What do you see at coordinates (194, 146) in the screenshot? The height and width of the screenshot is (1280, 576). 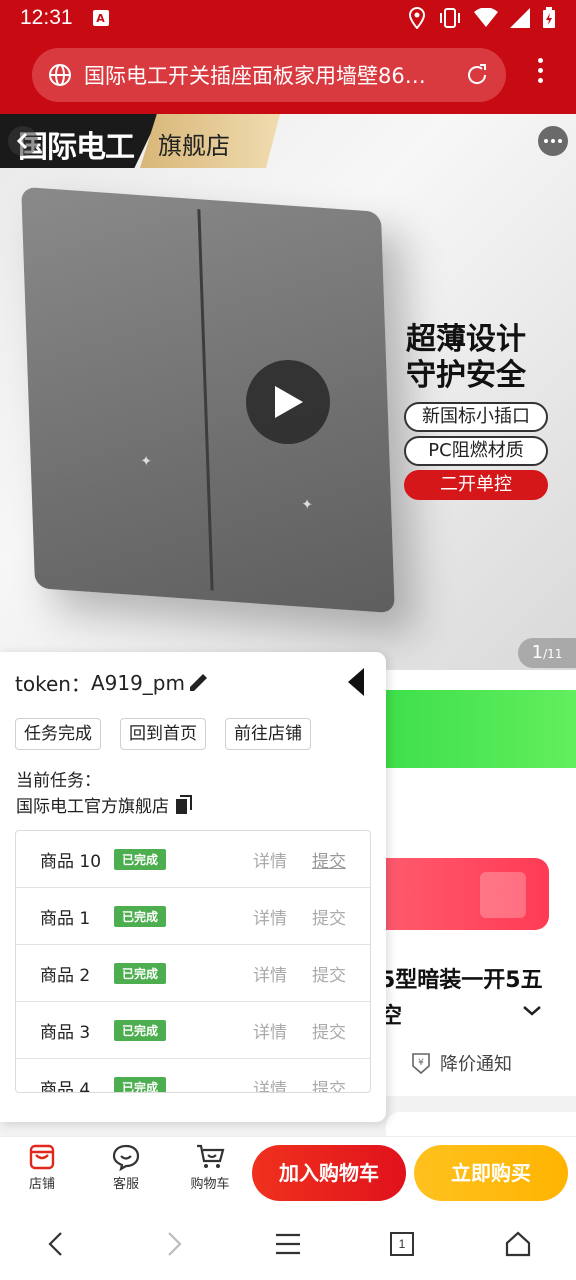 I see `brand-store-label: 旗舰店` at bounding box center [194, 146].